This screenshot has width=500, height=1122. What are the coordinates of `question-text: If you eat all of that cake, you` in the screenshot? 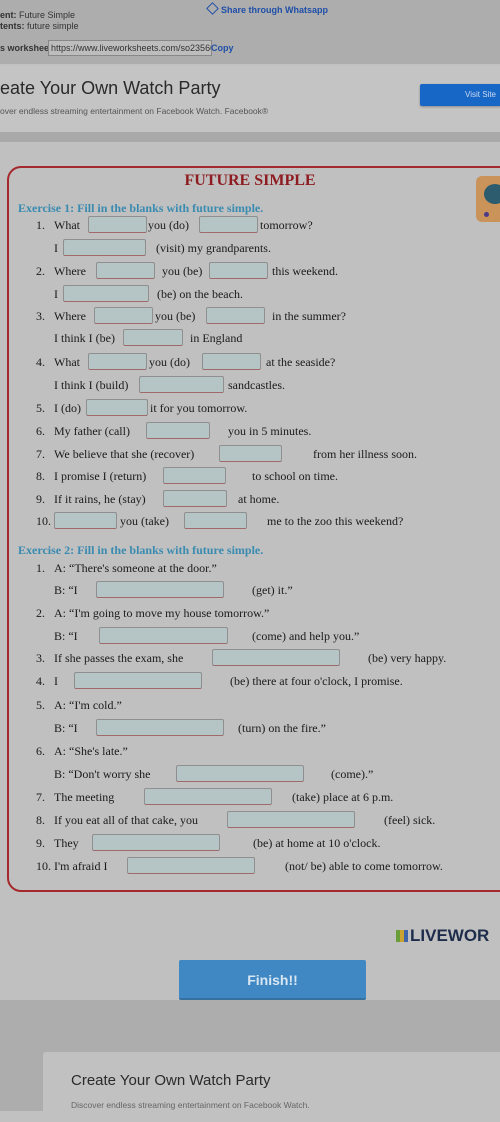 It's located at (126, 820).